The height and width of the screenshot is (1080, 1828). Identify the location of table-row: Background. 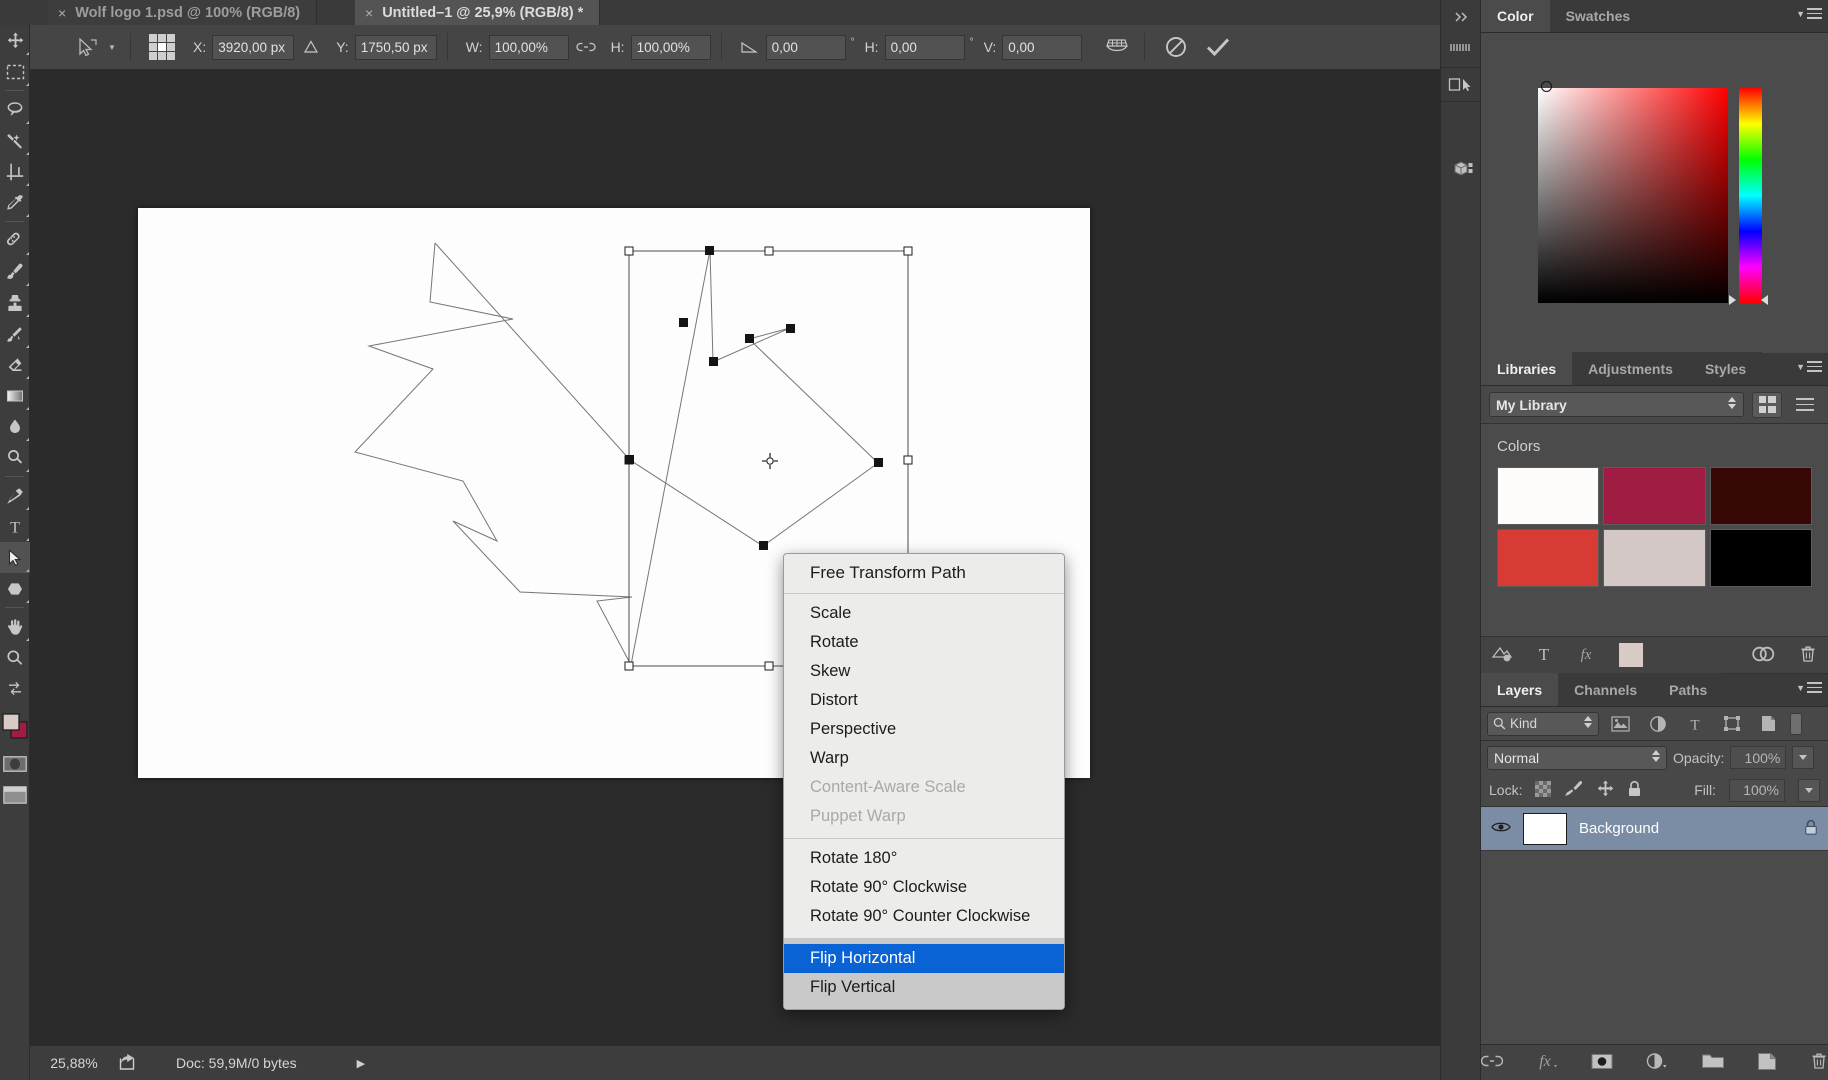
(1654, 829).